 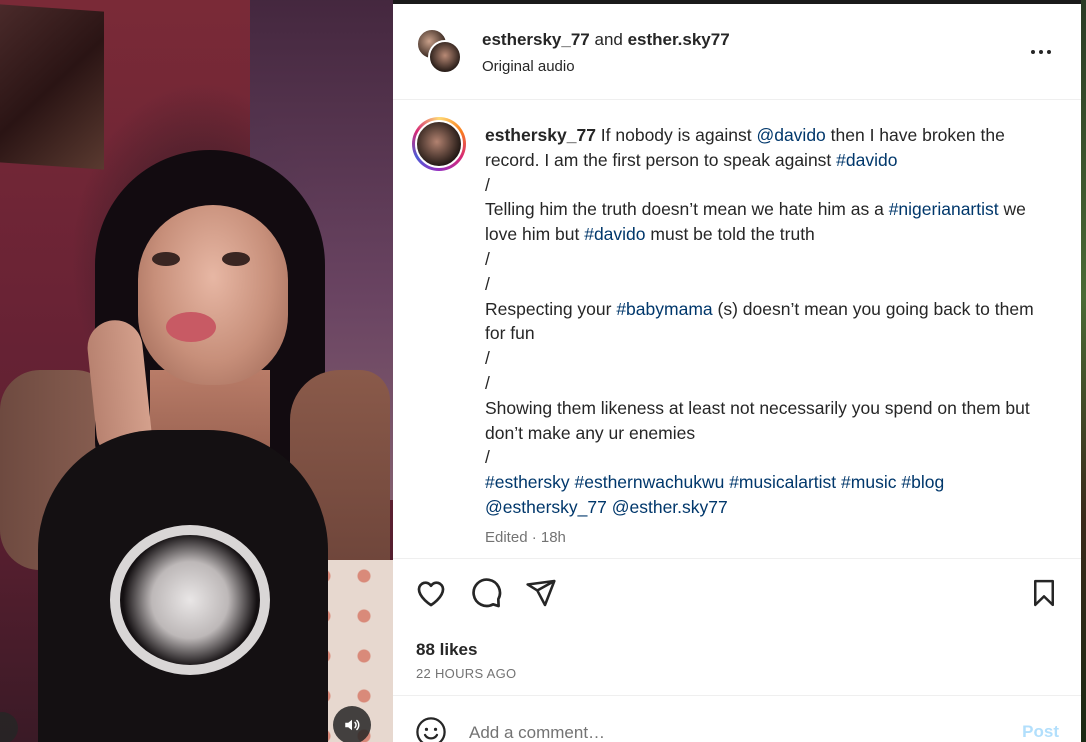 What do you see at coordinates (466, 673) in the screenshot?
I see `post-time: 22 HOURS AGO` at bounding box center [466, 673].